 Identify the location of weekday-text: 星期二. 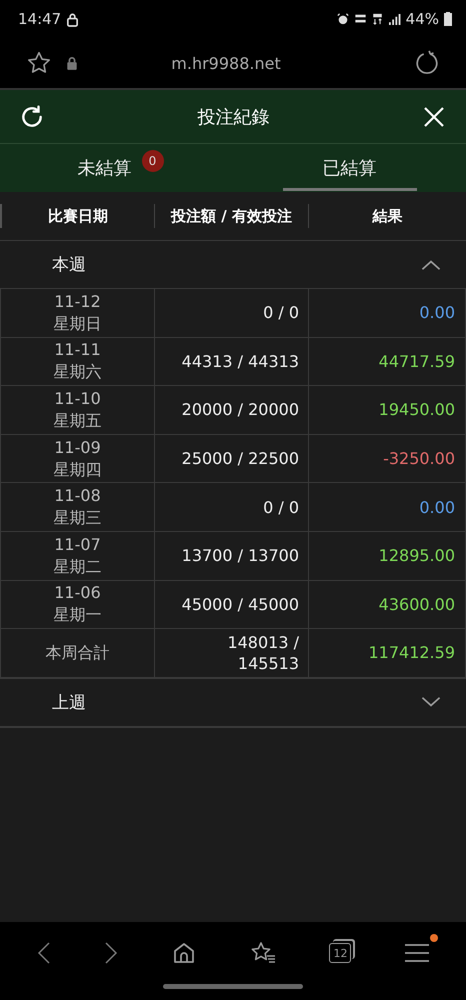
(78, 567).